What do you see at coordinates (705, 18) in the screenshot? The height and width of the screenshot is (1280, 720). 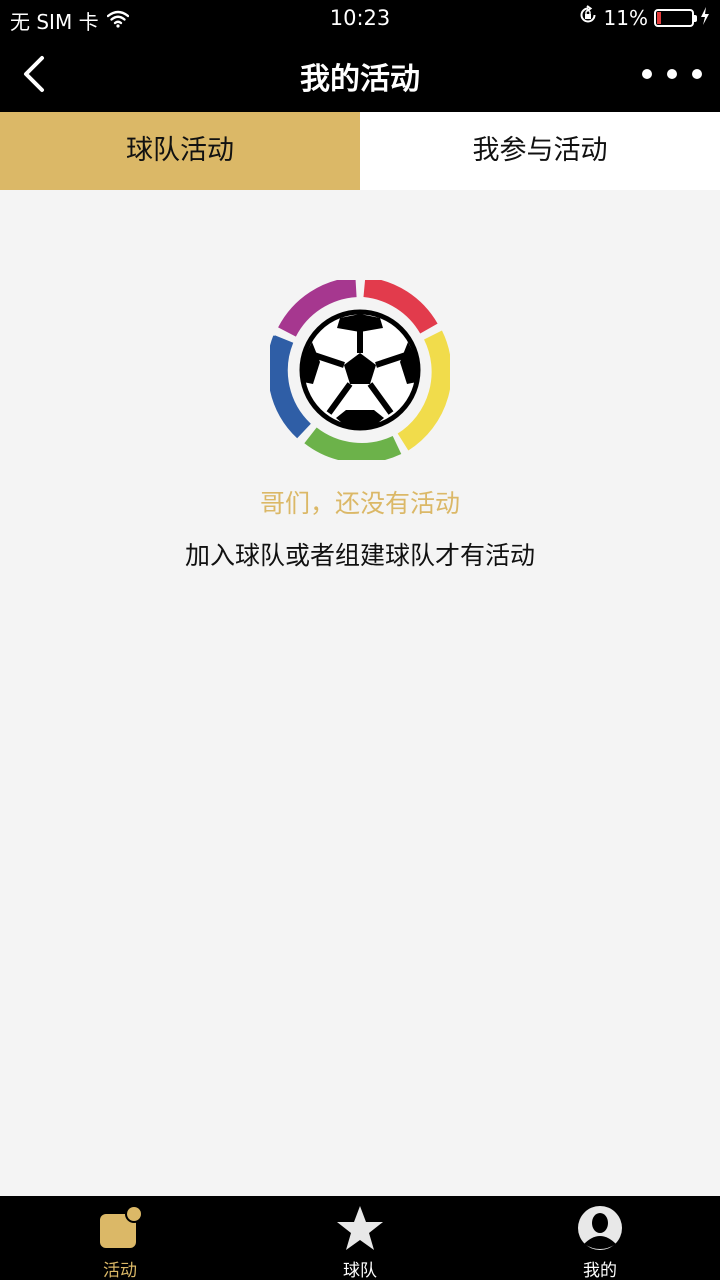 I see `charging-icon` at bounding box center [705, 18].